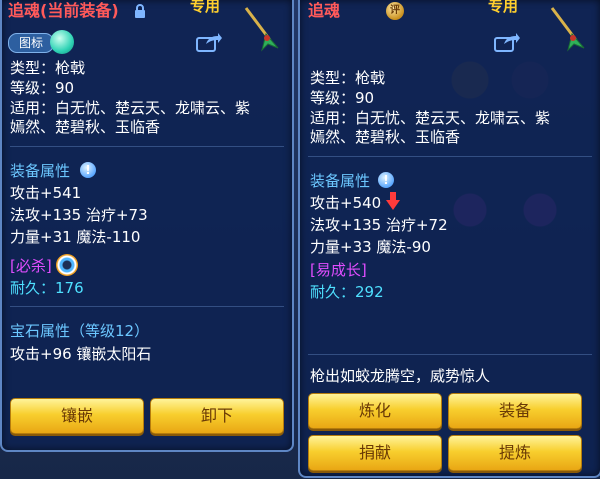 The height and width of the screenshot is (479, 600). Describe the element at coordinates (375, 411) in the screenshot. I see `refine-button: 炼化` at that location.